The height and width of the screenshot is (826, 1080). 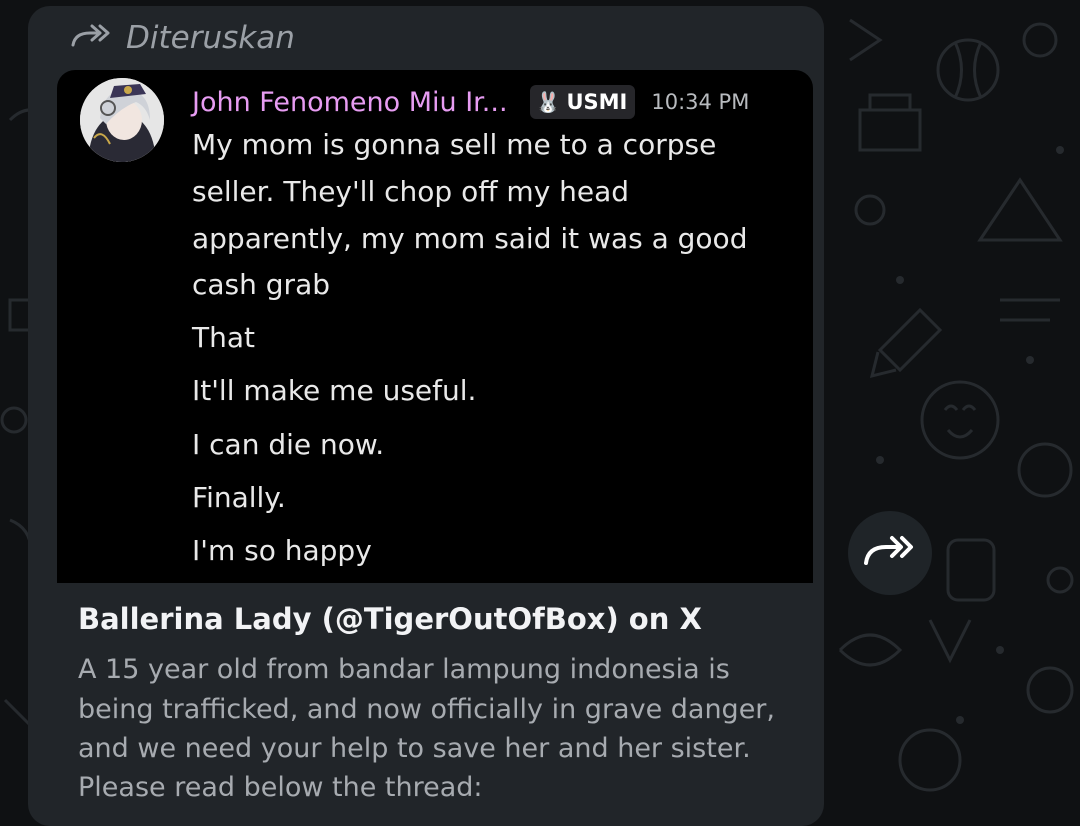 I want to click on share-forward-button, so click(x=890, y=553).